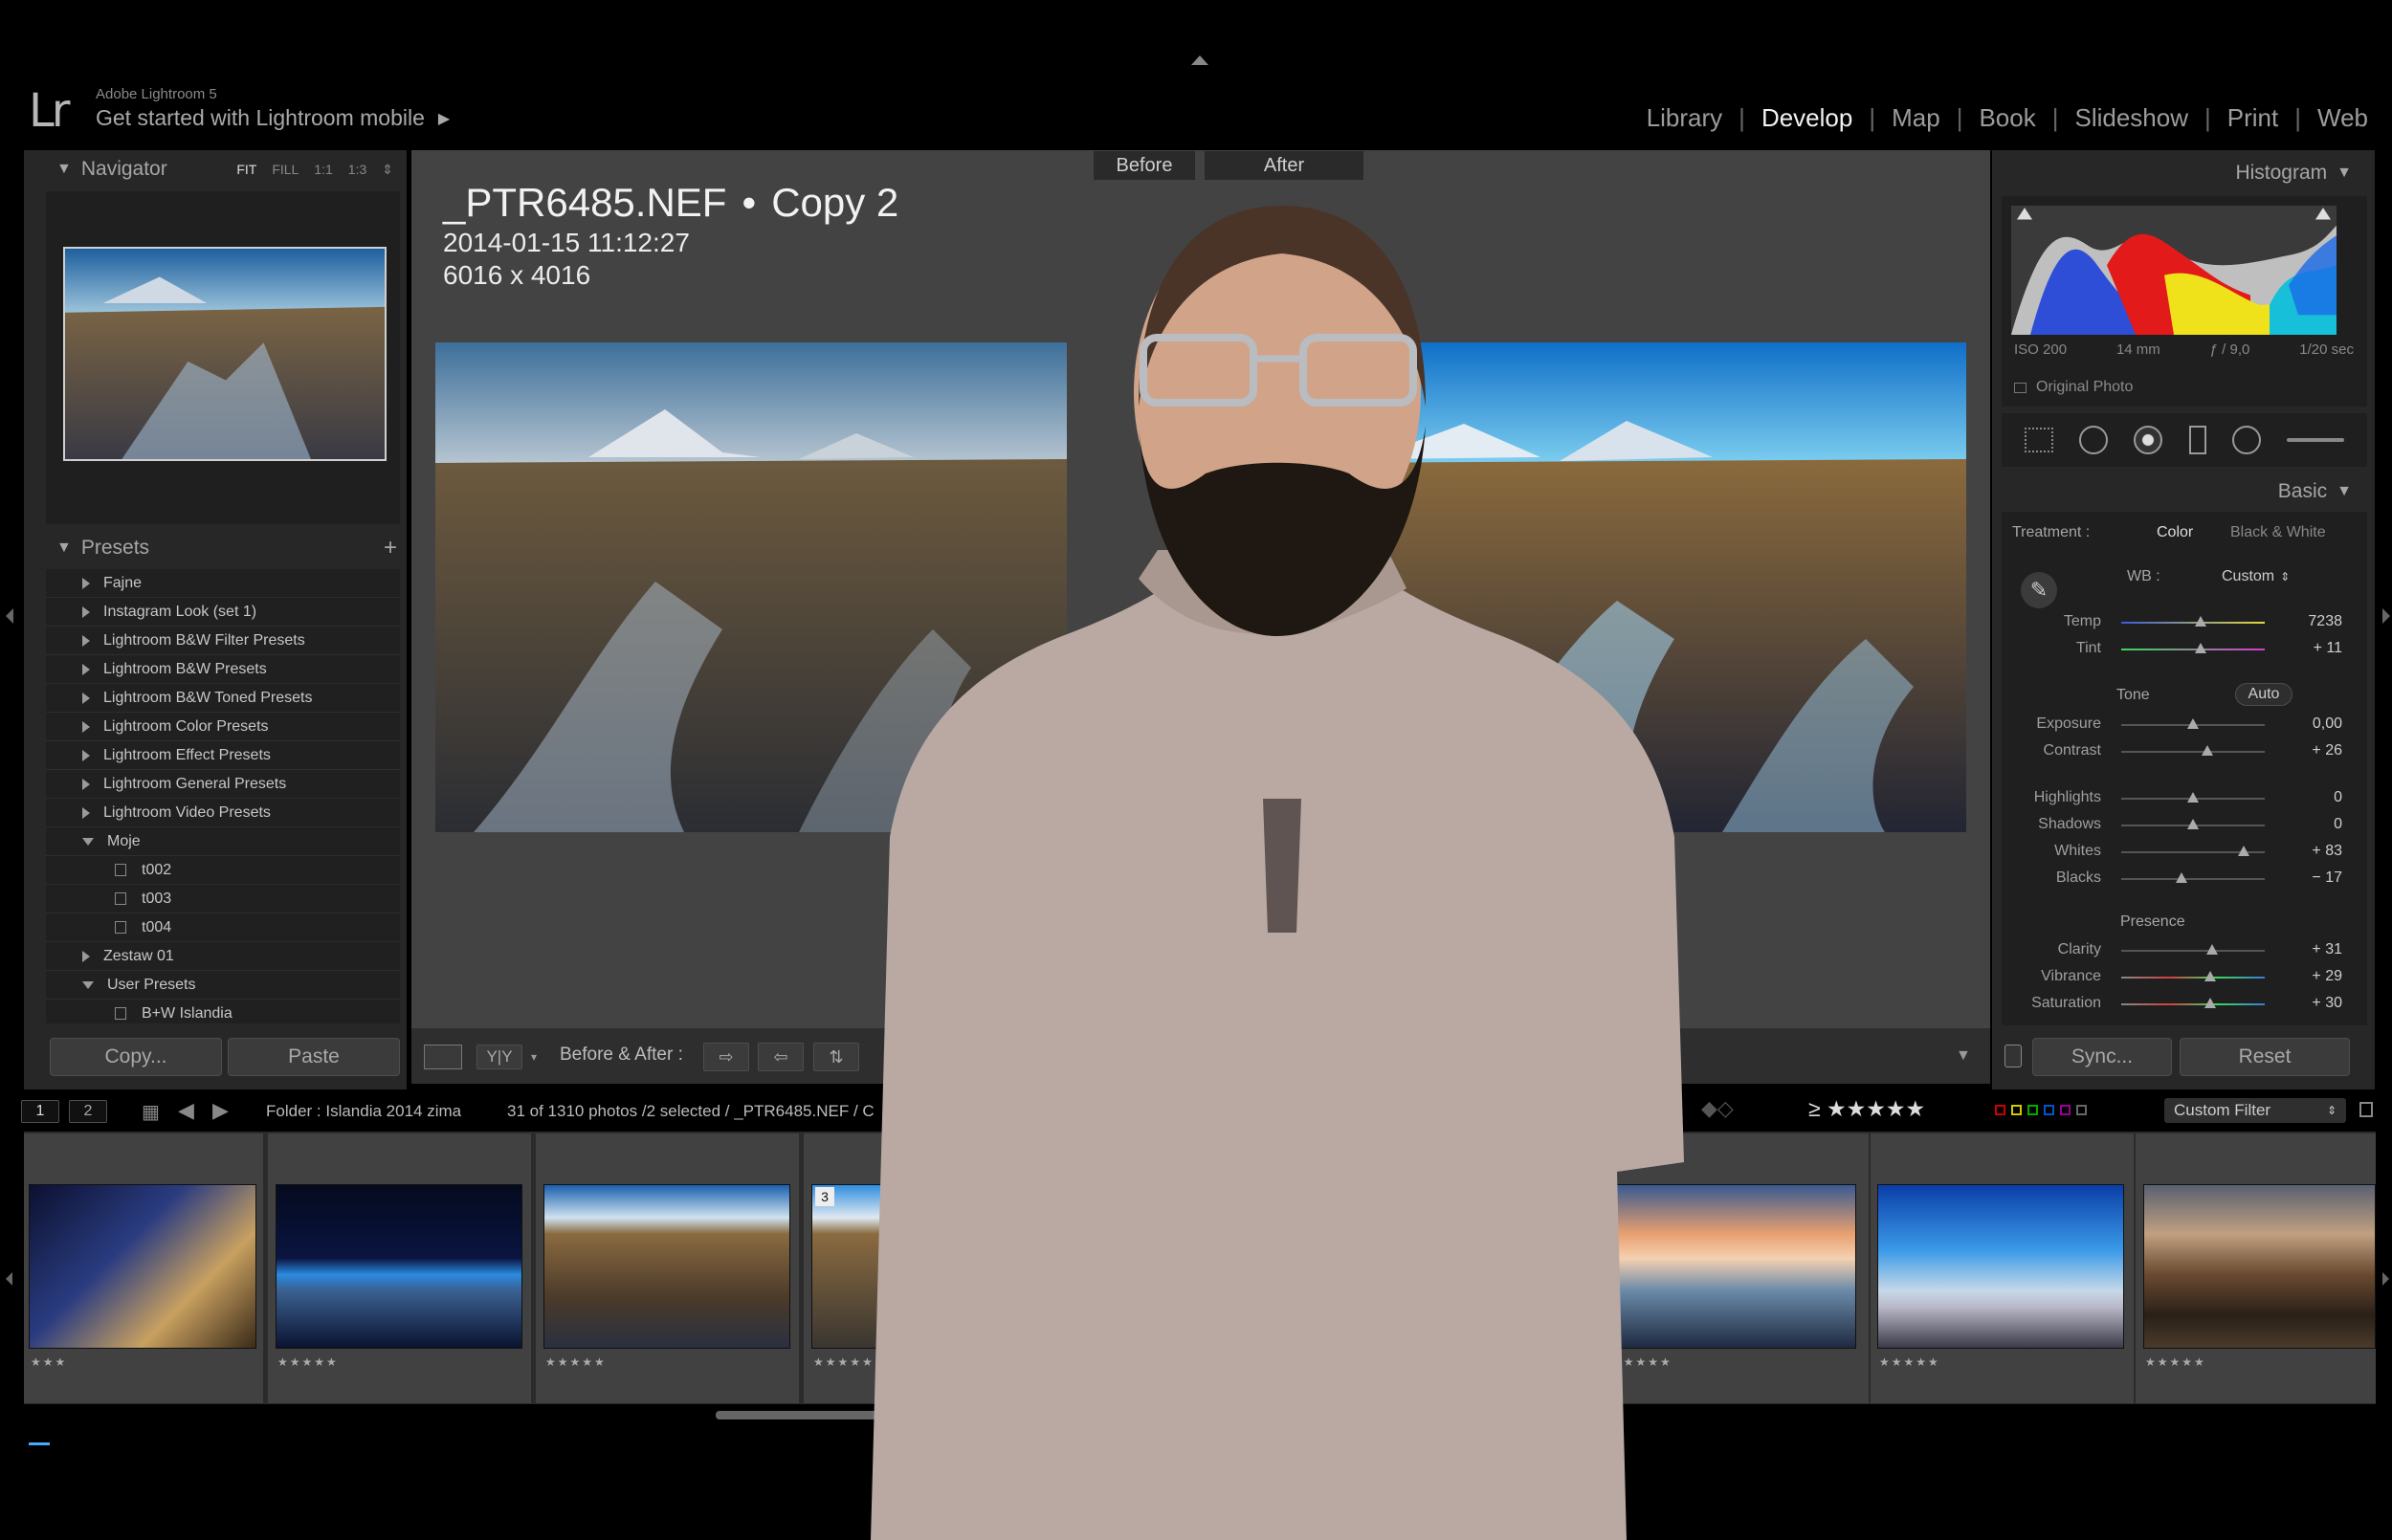 The image size is (2392, 1540). Describe the element at coordinates (223, 813) in the screenshot. I see `preset-folder: Lightroom Video Presets` at that location.